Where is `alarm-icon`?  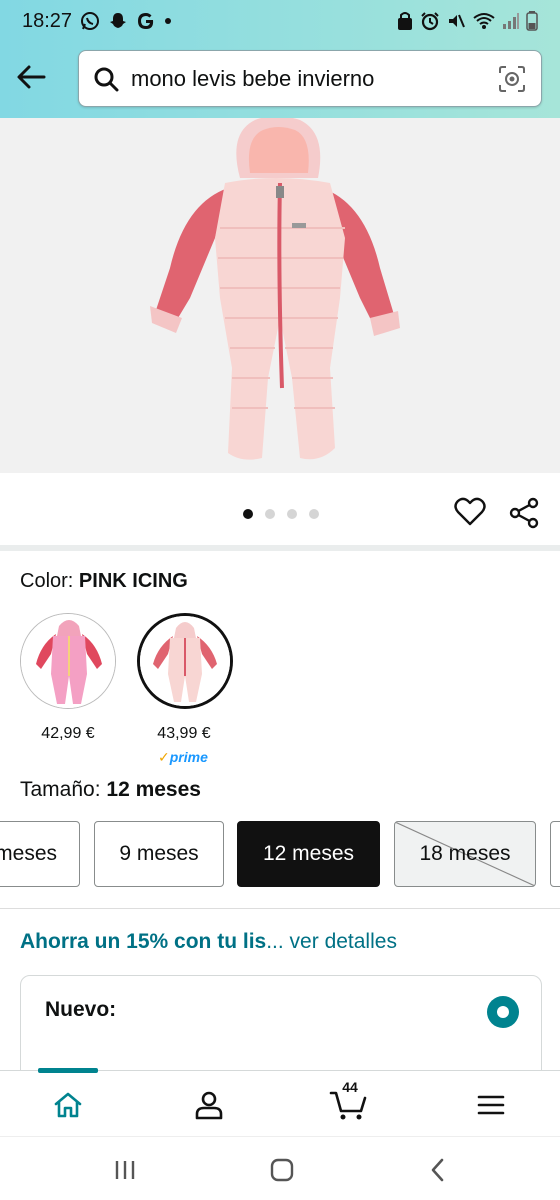 alarm-icon is located at coordinates (430, 21).